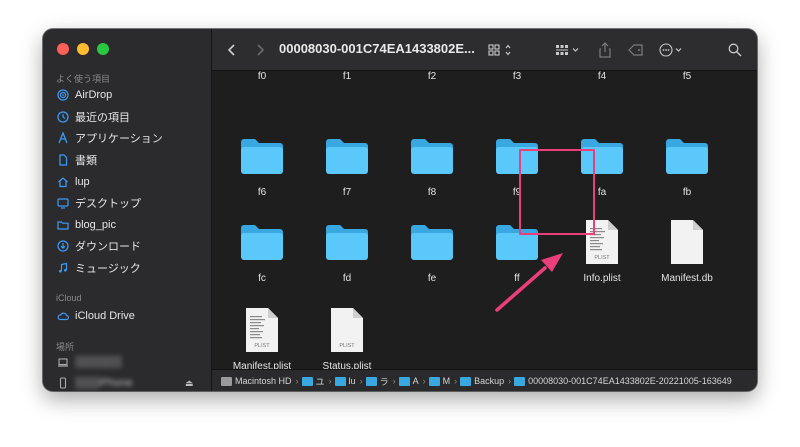 This screenshot has height=447, width=800. Describe the element at coordinates (687, 278) in the screenshot. I see `file-item-label: Manifest.db` at that location.